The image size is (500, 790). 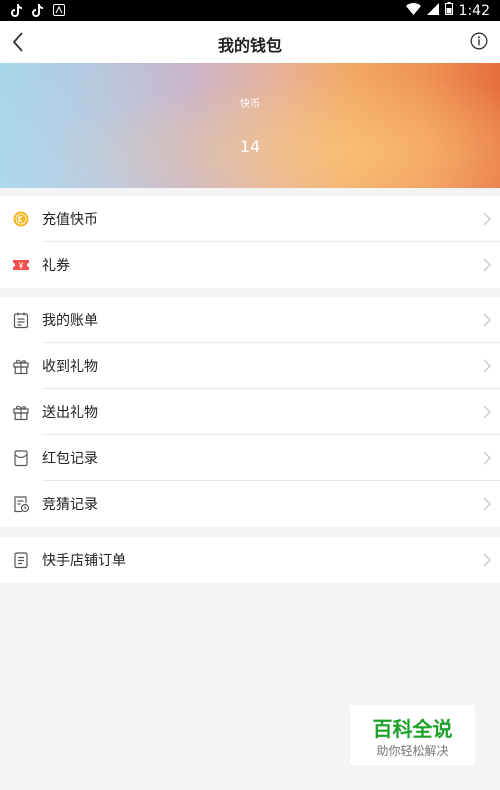 I want to click on menu-item-label: 竞猜记录, so click(x=70, y=505).